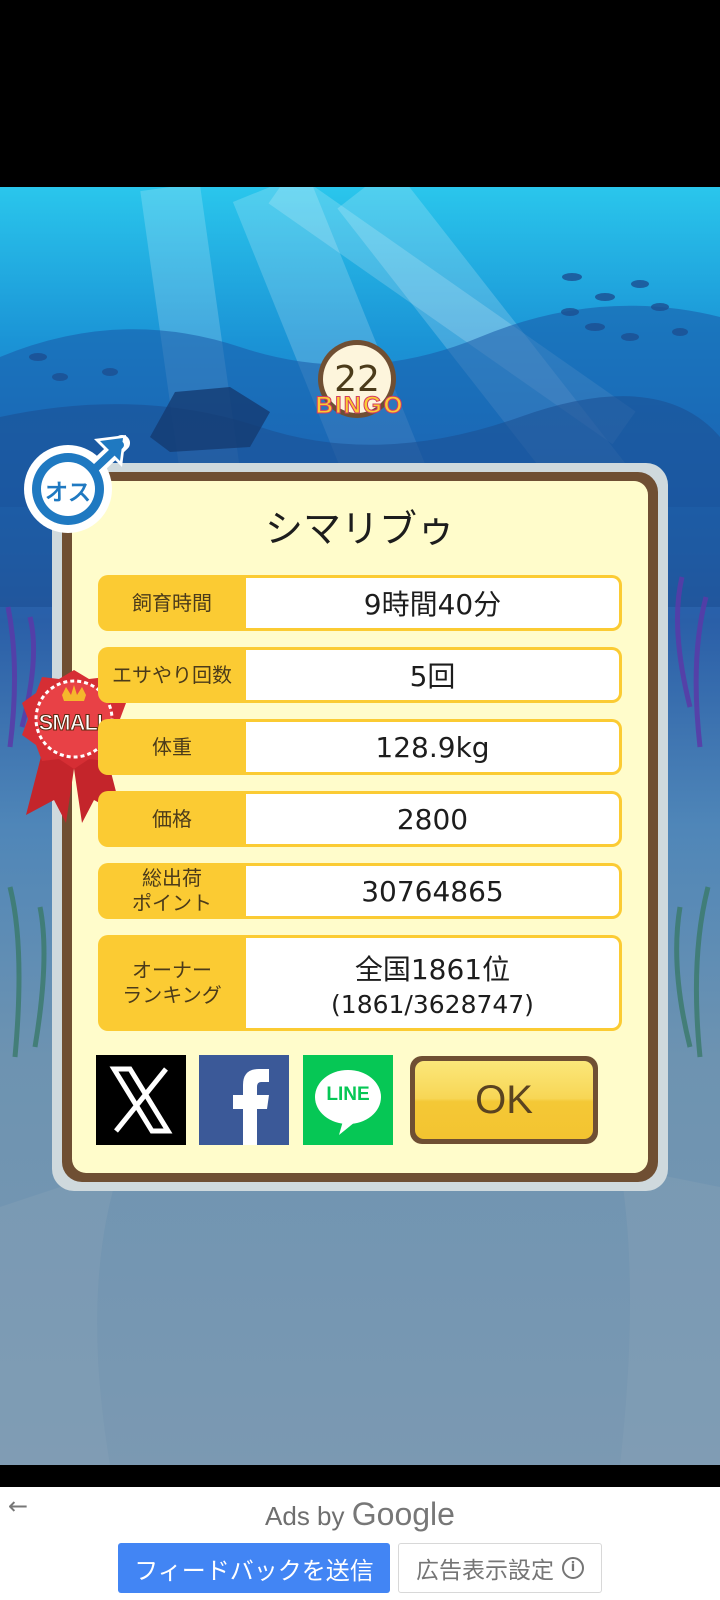 This screenshot has height=1600, width=720. What do you see at coordinates (172, 747) in the screenshot?
I see `stat-label: 体重` at bounding box center [172, 747].